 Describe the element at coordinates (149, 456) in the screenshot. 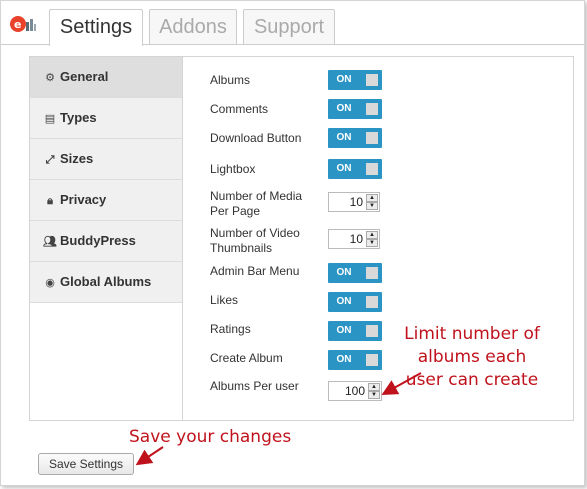

I see `arrow-to-save-button-icon` at that location.